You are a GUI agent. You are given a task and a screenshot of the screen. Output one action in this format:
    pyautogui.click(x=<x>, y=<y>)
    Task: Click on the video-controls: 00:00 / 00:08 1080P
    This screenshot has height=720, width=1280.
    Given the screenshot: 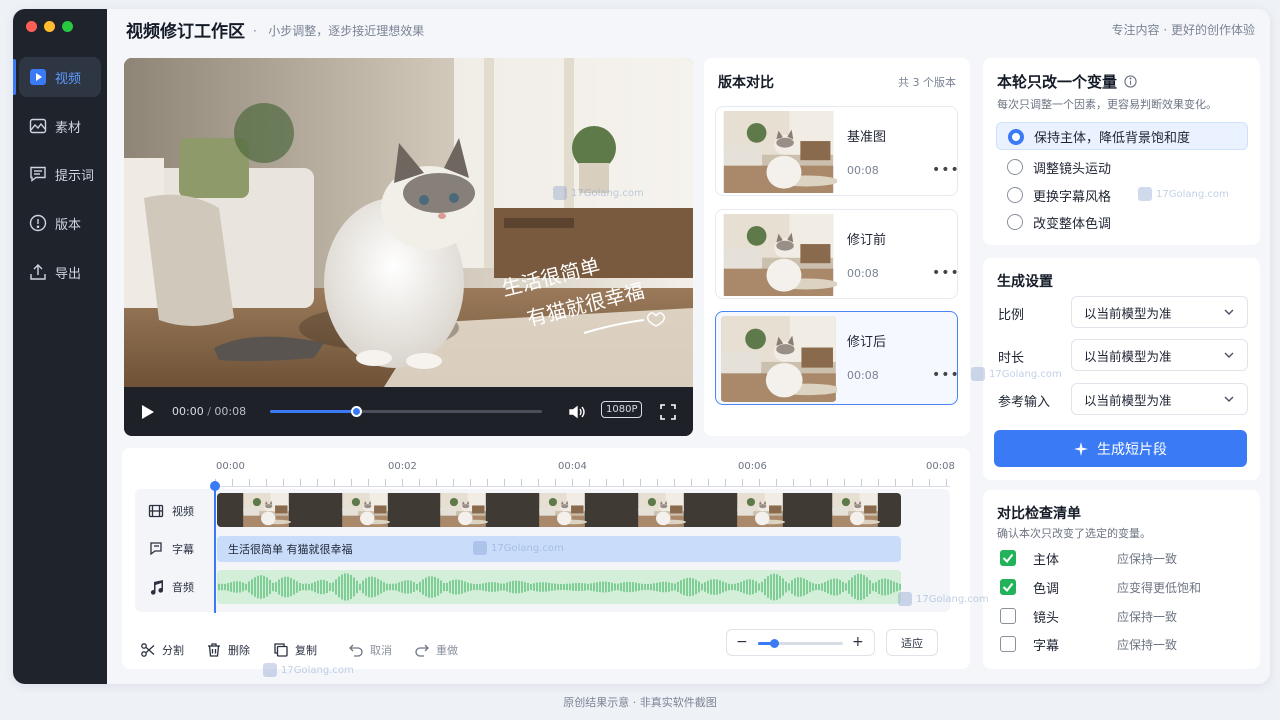 What is the action you would take?
    pyautogui.click(x=408, y=411)
    